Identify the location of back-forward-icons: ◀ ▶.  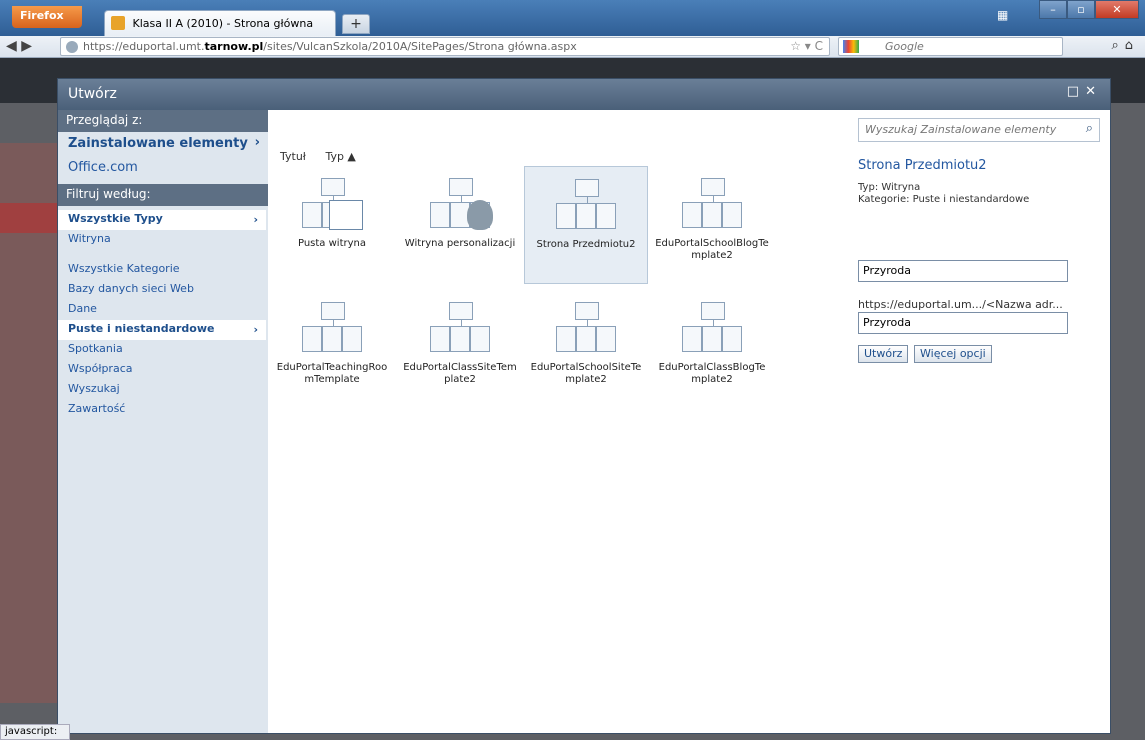
(19, 46).